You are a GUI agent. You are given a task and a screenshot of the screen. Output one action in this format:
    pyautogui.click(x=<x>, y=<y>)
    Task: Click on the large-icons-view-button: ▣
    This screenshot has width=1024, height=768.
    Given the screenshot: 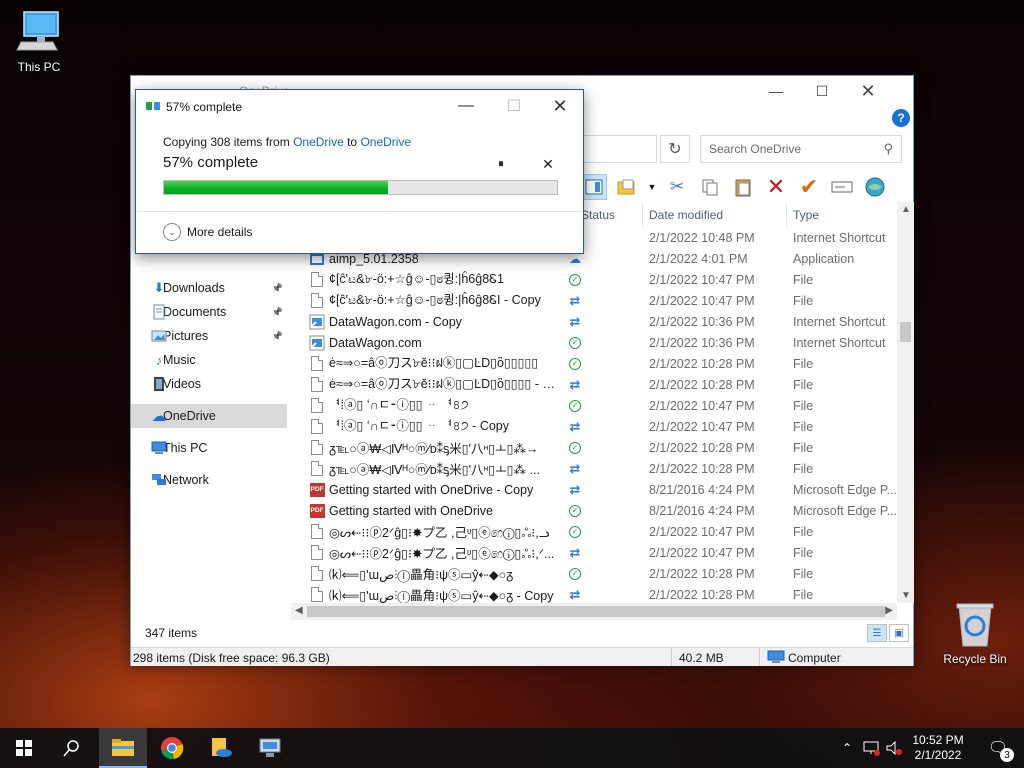 What is the action you would take?
    pyautogui.click(x=899, y=633)
    